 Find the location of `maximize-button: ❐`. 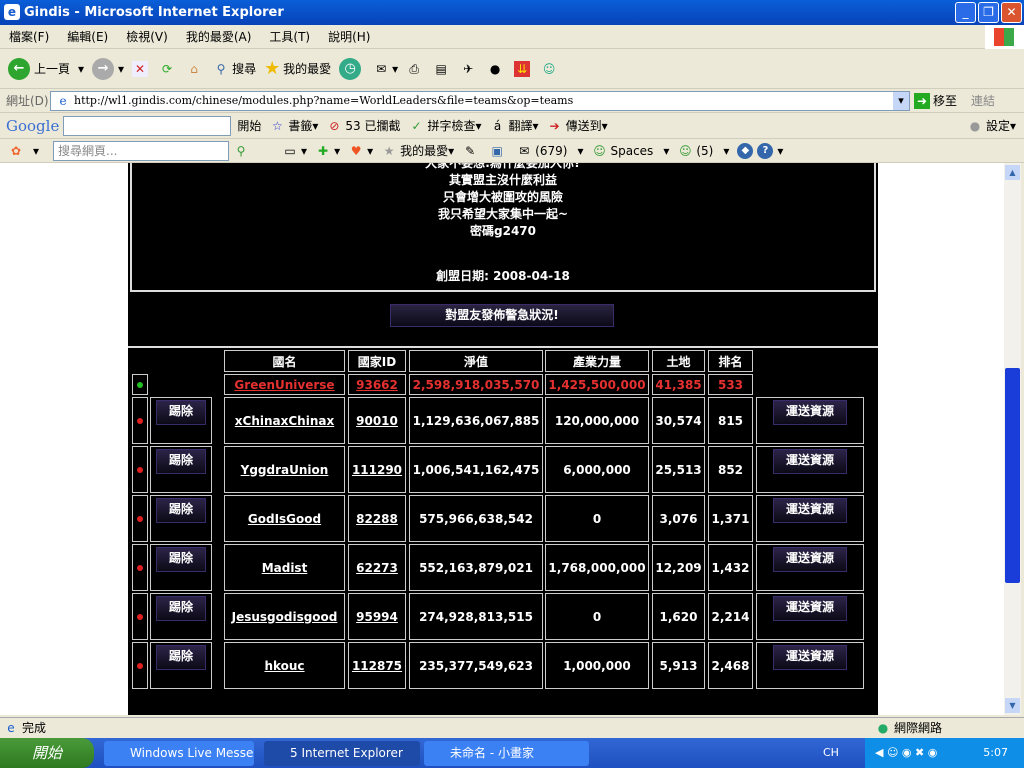

maximize-button: ❐ is located at coordinates (988, 12).